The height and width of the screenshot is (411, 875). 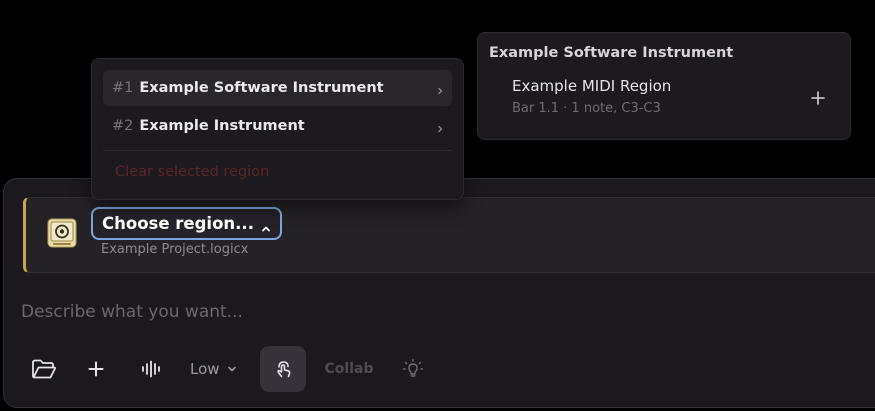 I want to click on chevron-down-icon, so click(x=232, y=369).